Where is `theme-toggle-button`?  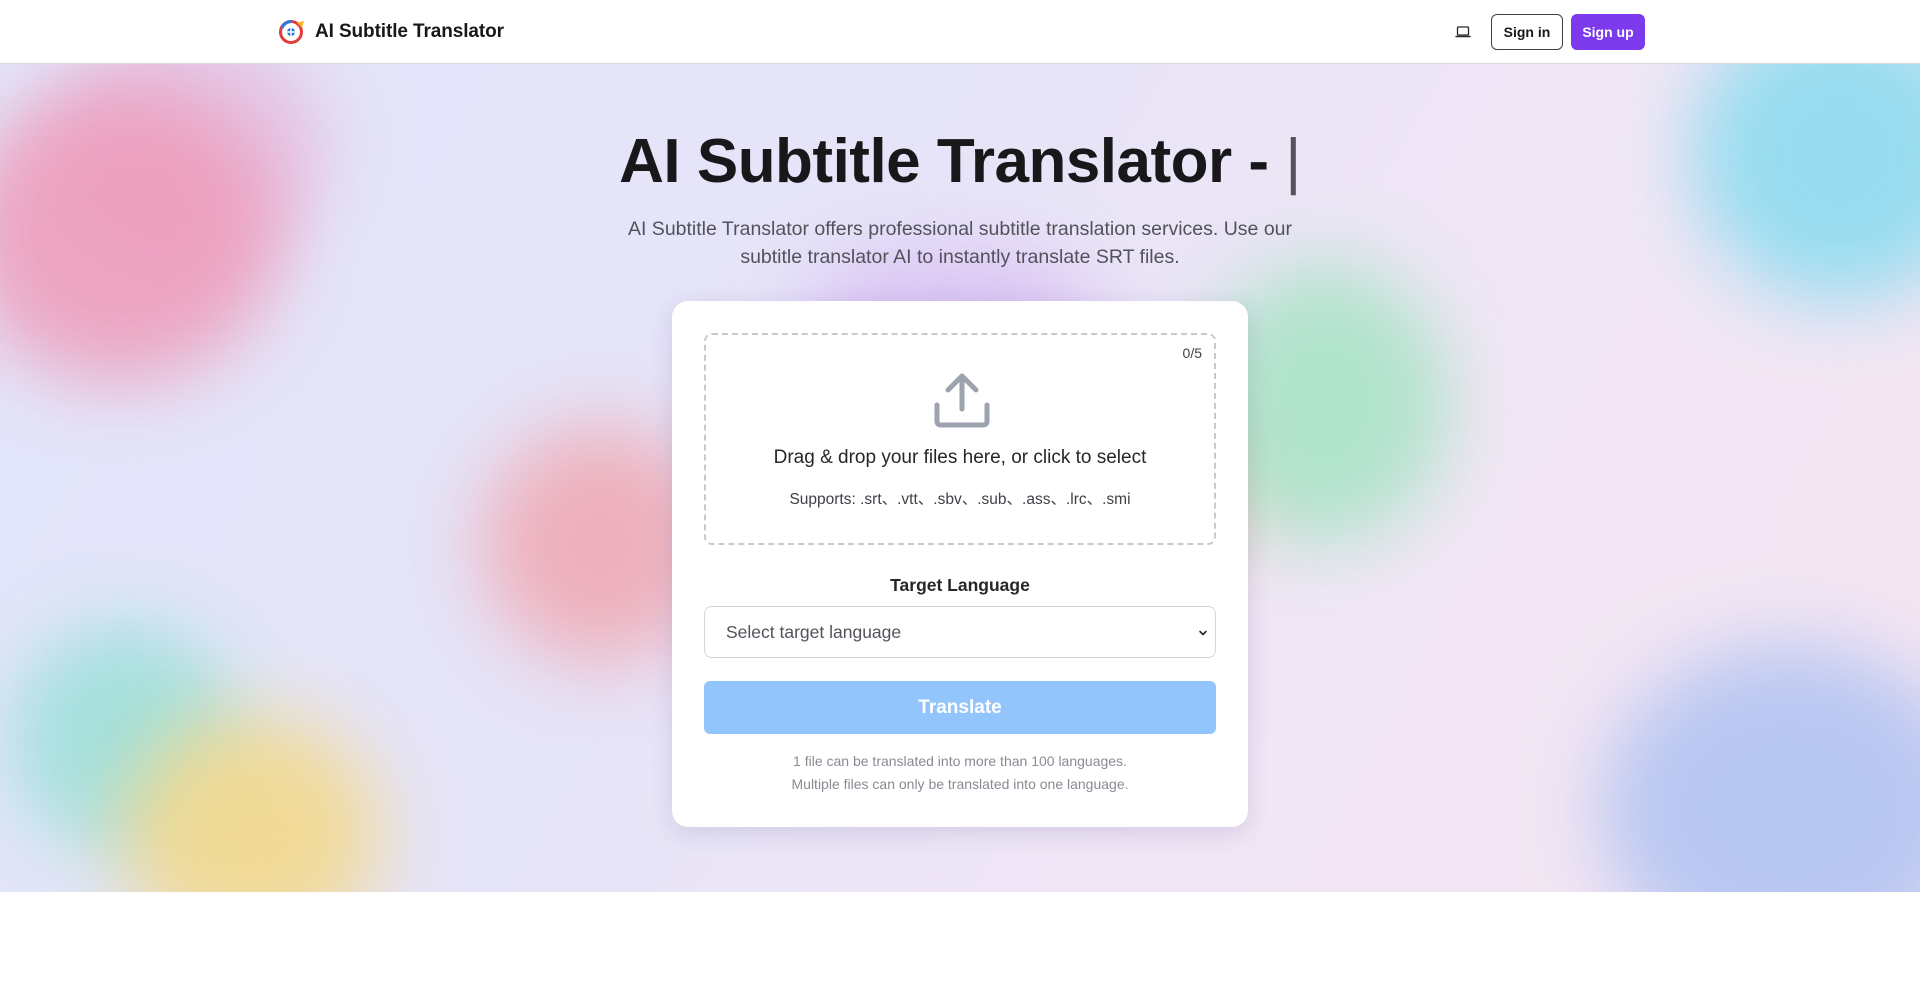
theme-toggle-button is located at coordinates (1463, 32).